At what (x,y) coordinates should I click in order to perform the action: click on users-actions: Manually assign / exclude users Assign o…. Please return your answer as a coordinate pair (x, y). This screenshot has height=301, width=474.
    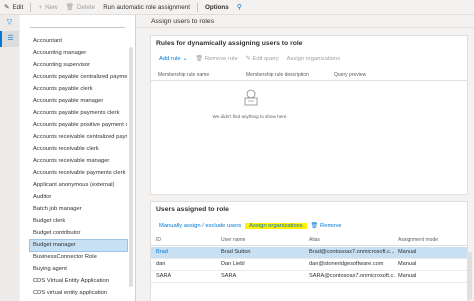
    Looking at the image, I should click on (309, 226).